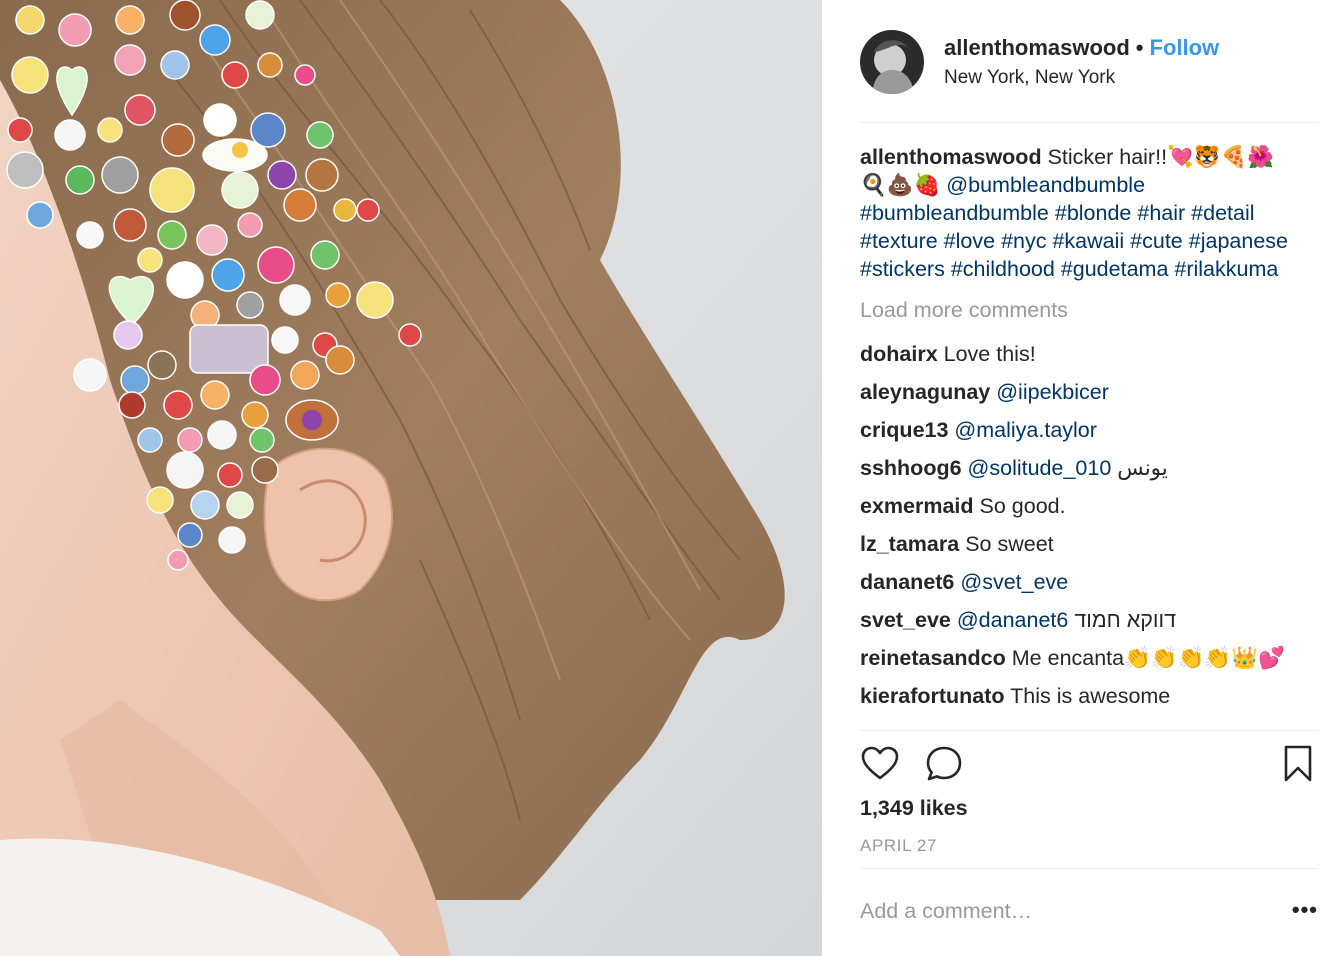 This screenshot has height=956, width=1328. Describe the element at coordinates (1142, 468) in the screenshot. I see `comment-text: يونس` at that location.